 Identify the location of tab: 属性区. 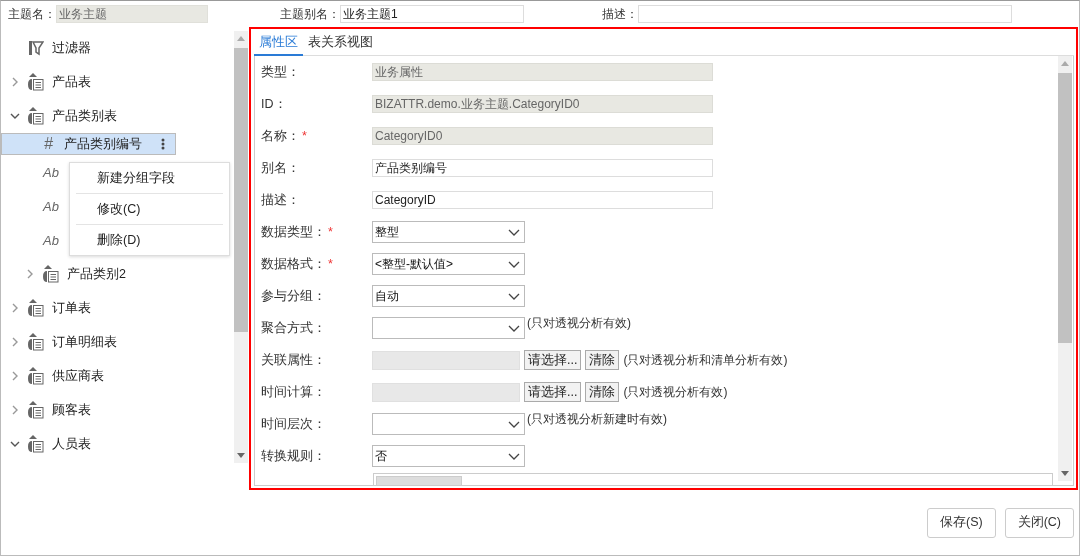
(278, 45).